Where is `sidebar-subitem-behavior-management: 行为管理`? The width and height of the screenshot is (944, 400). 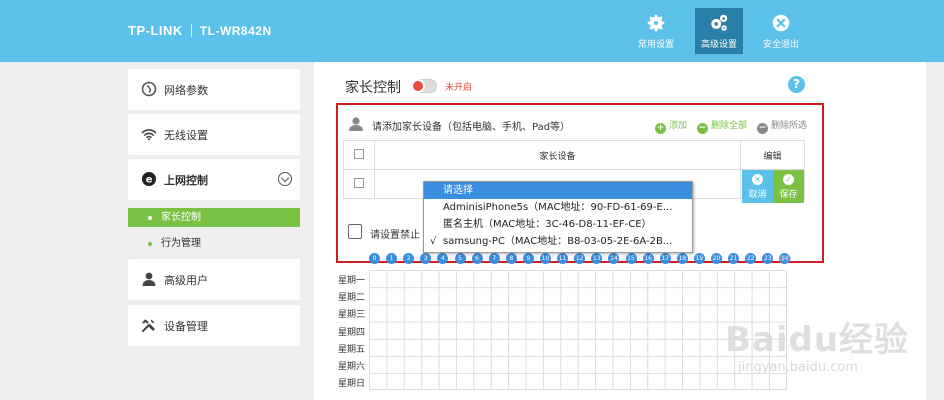 sidebar-subitem-behavior-management: 行为管理 is located at coordinates (214, 243).